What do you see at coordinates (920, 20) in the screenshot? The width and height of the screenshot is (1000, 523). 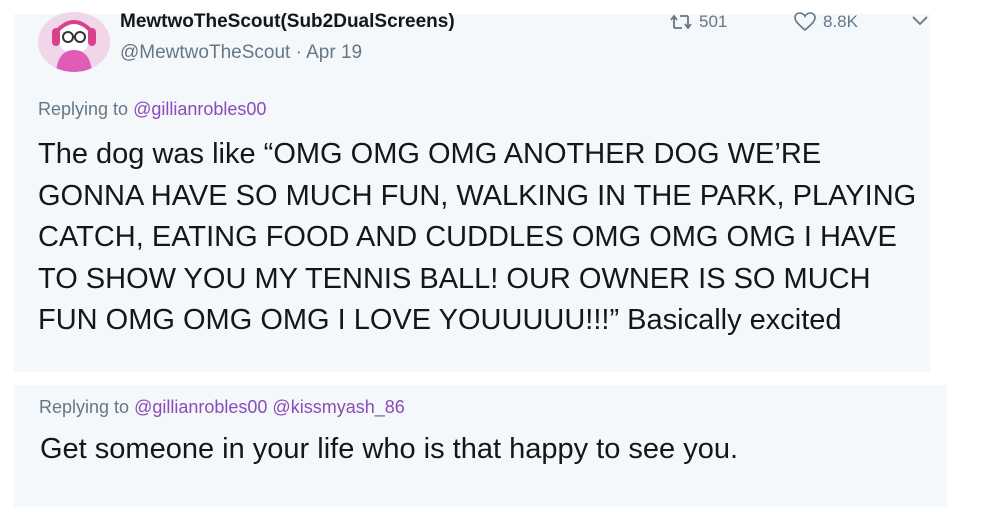 I see `chevron-down-icon` at bounding box center [920, 20].